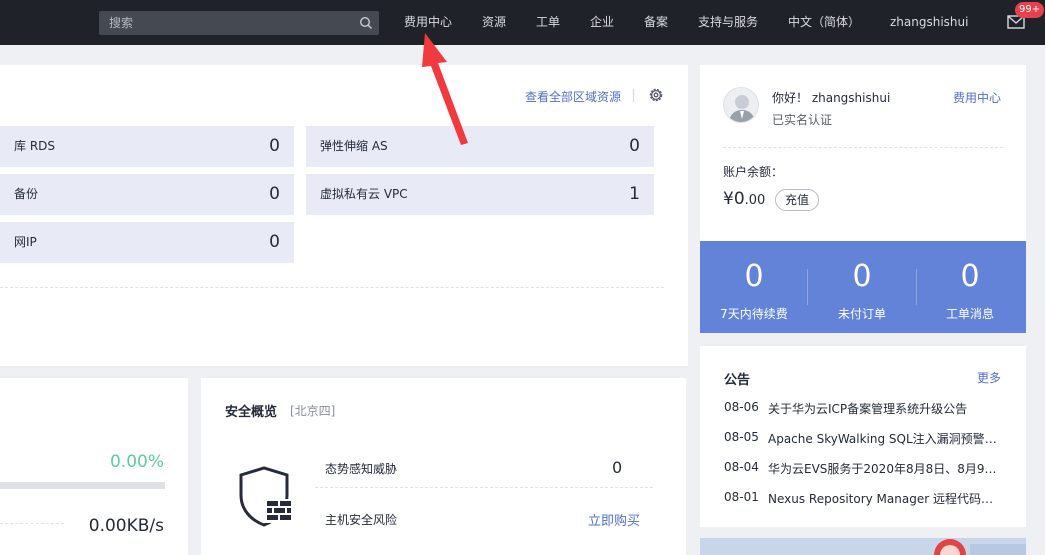 The image size is (1045, 555). Describe the element at coordinates (977, 97) in the screenshot. I see `billing-center-link: 费用中心` at that location.